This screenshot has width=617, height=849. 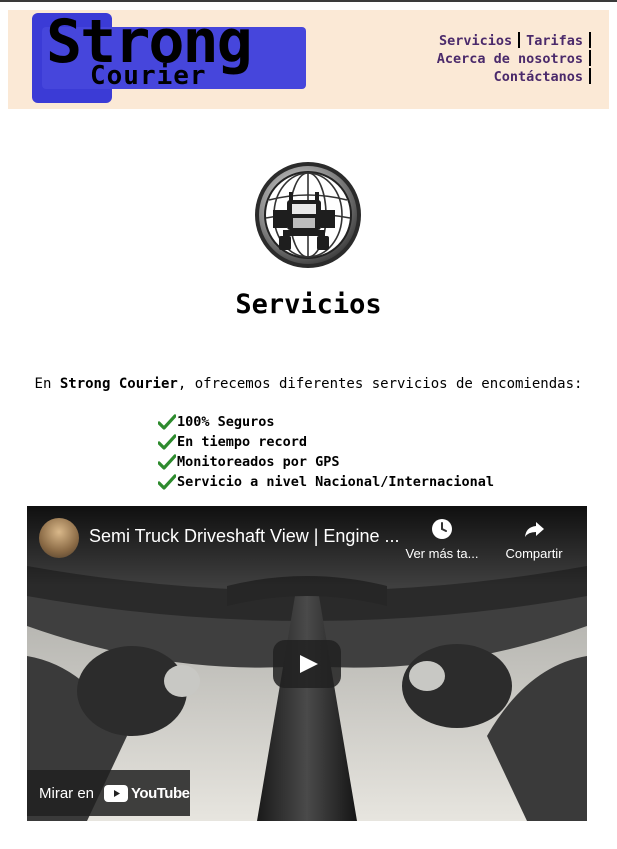 What do you see at coordinates (226, 422) in the screenshot?
I see `feature-label: 100% Seguros` at bounding box center [226, 422].